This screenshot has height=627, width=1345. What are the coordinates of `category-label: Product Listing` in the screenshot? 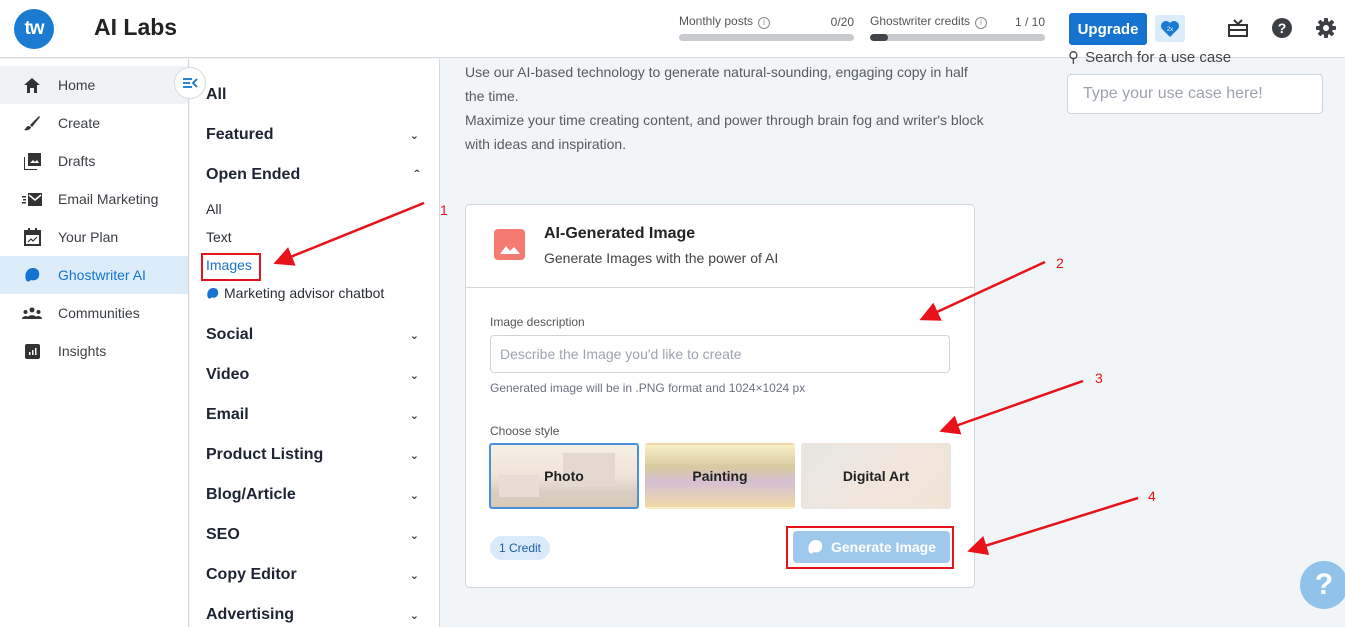 It's located at (265, 454).